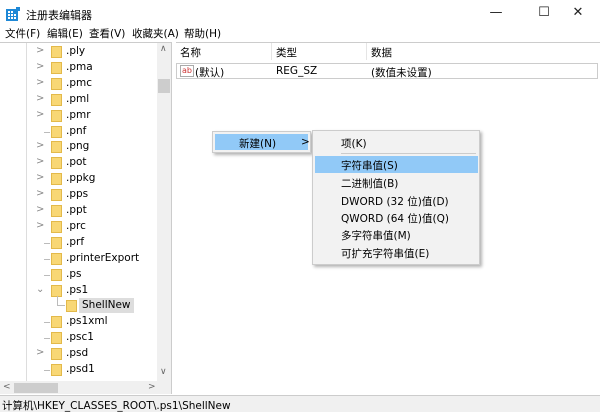  I want to click on menu-item-dword-value: DWORD (32 位)值(D), so click(396, 200).